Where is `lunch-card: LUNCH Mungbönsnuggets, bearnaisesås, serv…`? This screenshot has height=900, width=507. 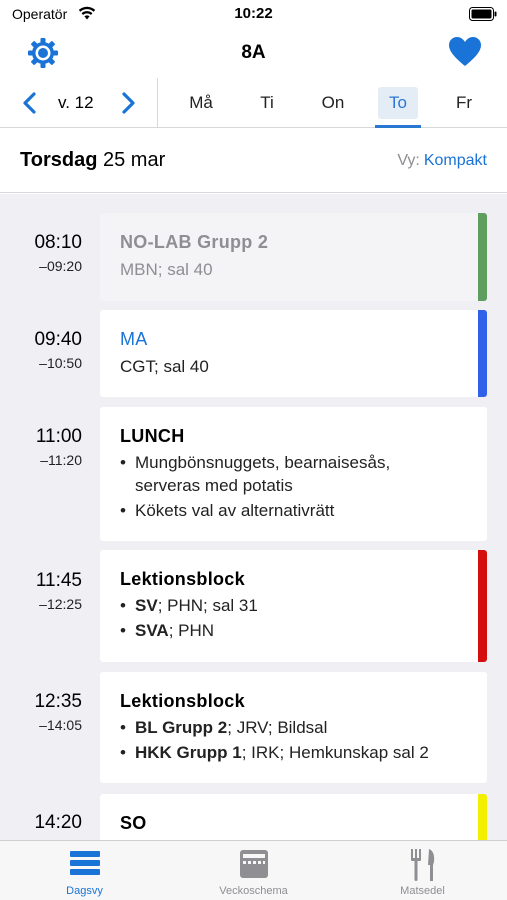 lunch-card: LUNCH Mungbönsnuggets, bearnaisesås, serv… is located at coordinates (293, 474).